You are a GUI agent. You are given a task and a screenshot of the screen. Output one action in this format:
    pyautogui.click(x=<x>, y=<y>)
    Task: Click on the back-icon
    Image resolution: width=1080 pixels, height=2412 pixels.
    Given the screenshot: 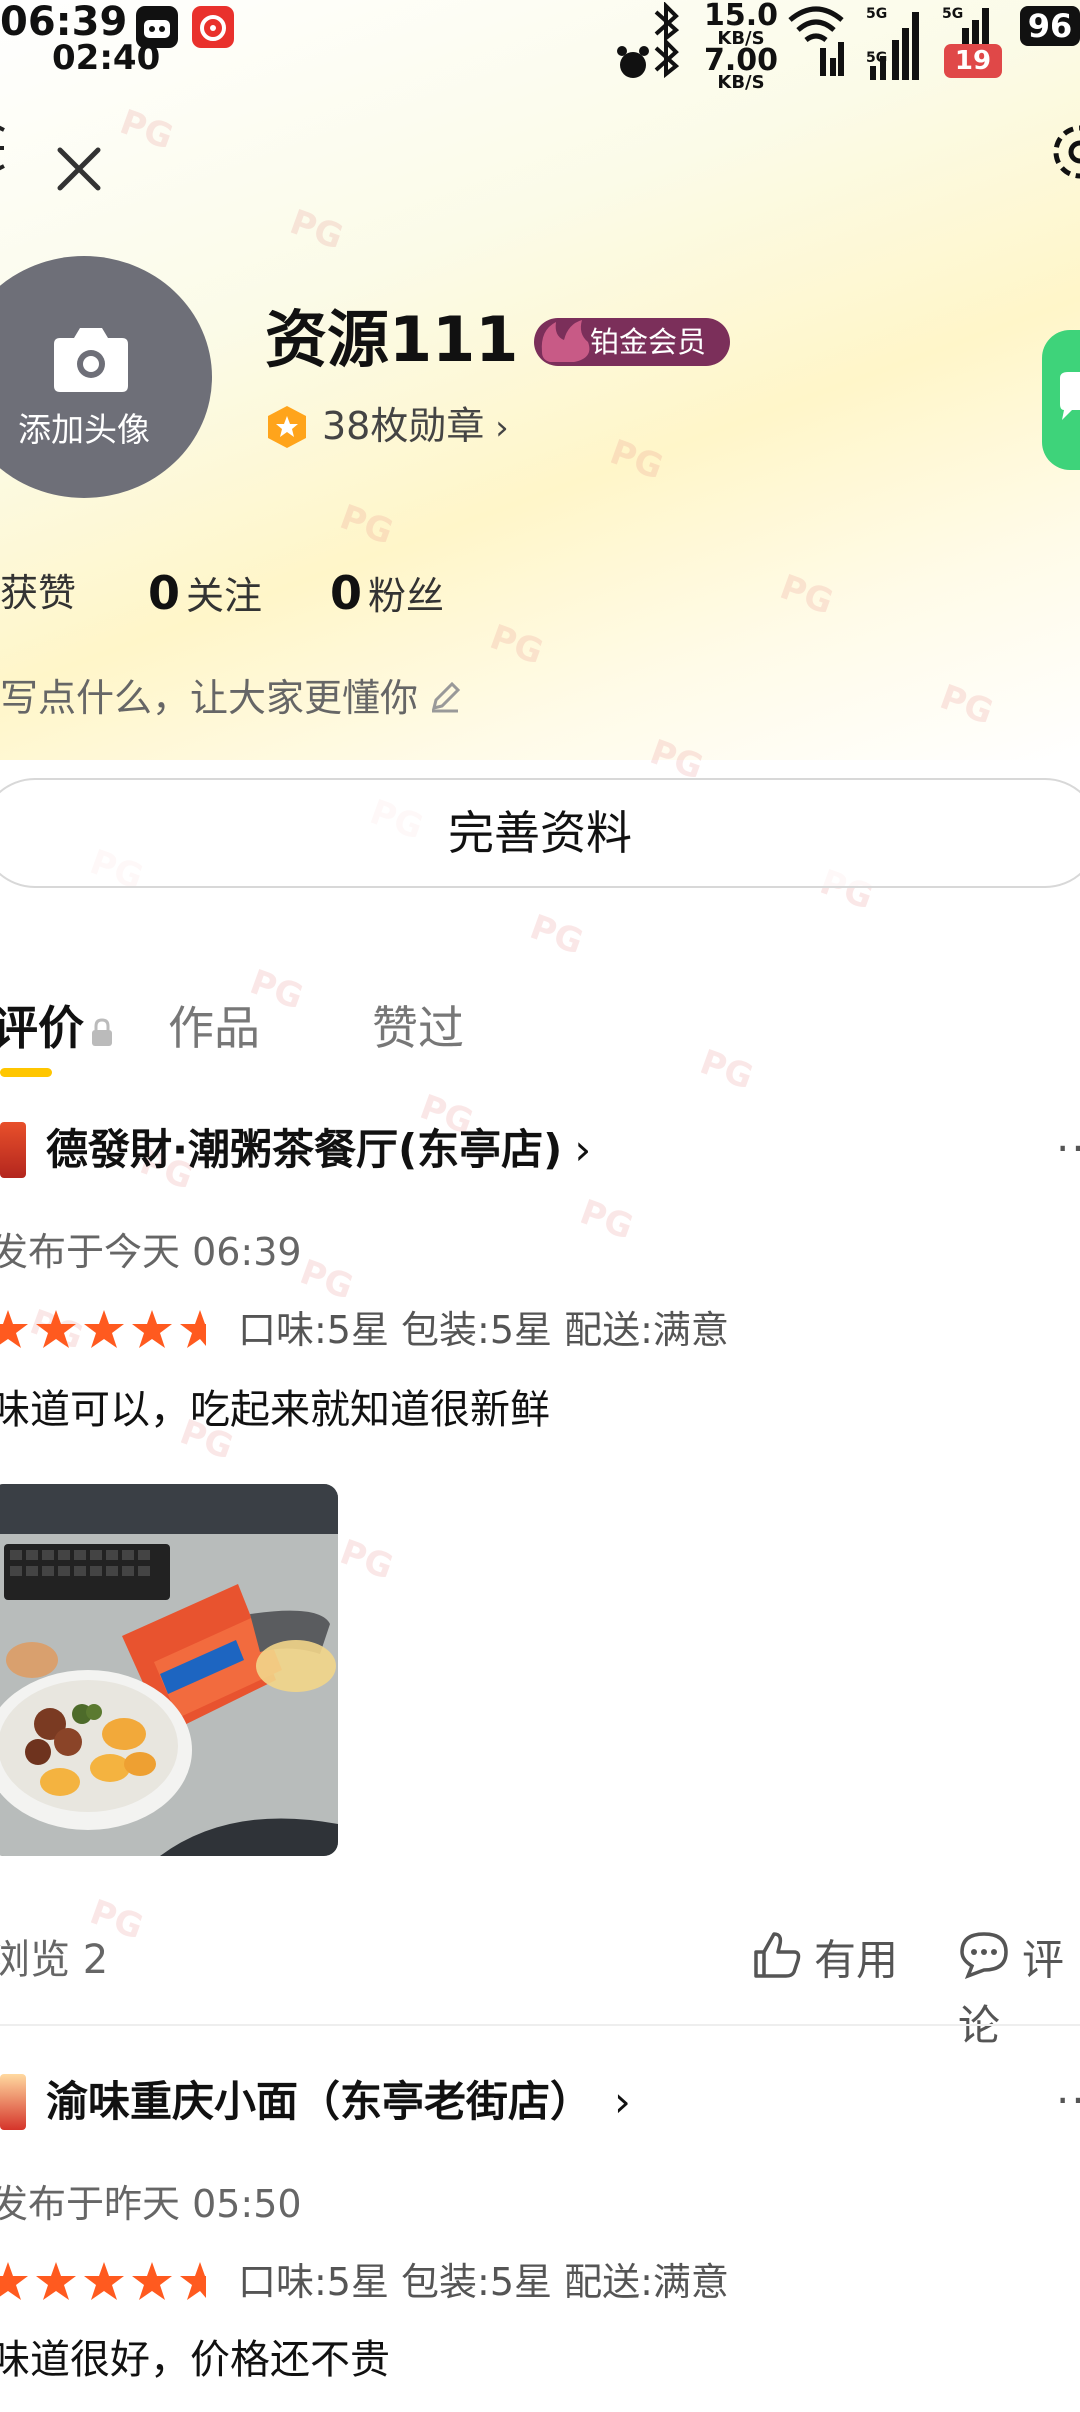 What is the action you would take?
    pyautogui.click(x=5, y=150)
    